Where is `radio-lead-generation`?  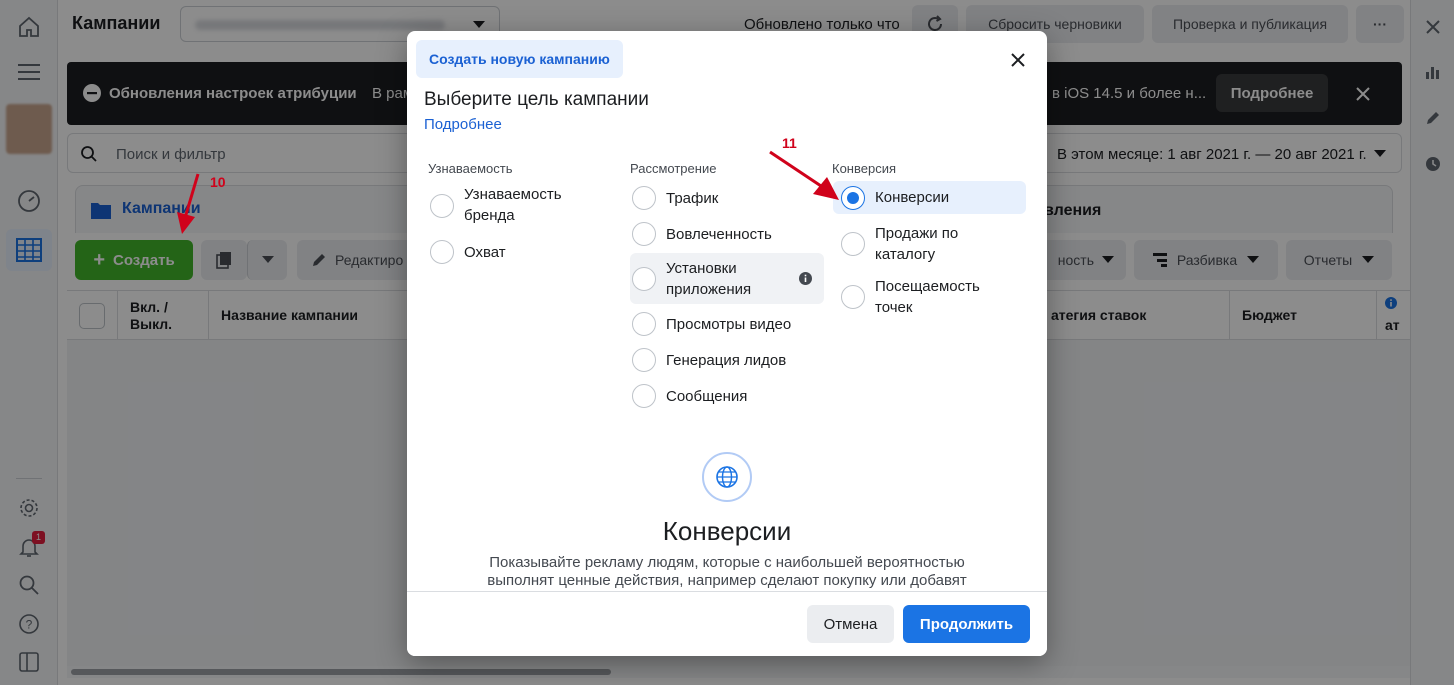
radio-lead-generation is located at coordinates (644, 360).